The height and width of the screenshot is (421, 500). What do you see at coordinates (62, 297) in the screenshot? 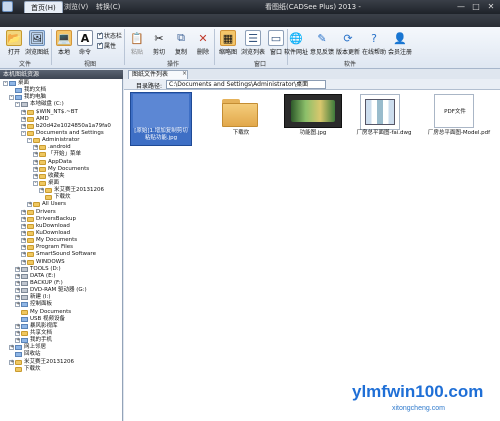
I see `tree-item: + 新建 (I:)` at bounding box center [62, 297].